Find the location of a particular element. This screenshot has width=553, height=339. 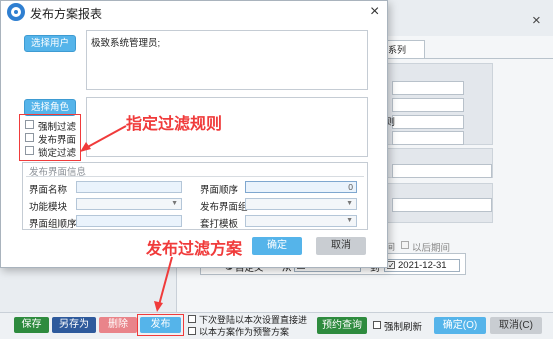

date-to-checkbox: ✓ is located at coordinates (391, 265).